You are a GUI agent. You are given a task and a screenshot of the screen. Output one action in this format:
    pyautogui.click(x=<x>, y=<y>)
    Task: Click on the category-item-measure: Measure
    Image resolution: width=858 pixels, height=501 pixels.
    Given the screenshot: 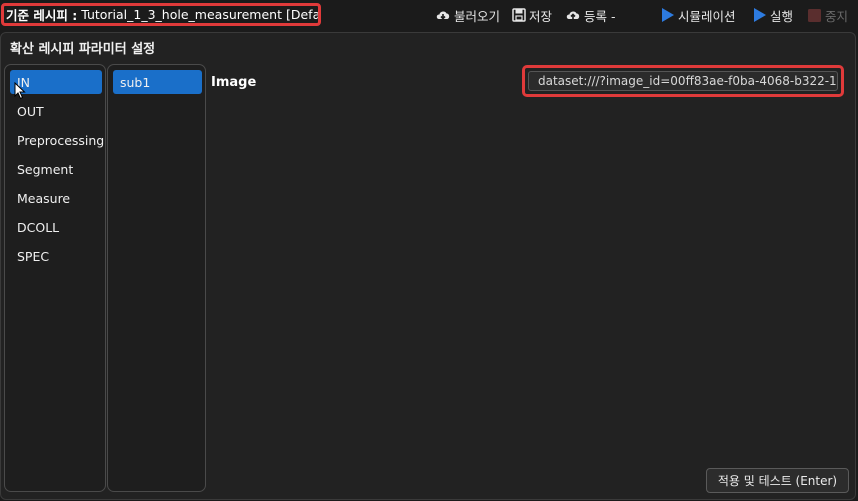 What is the action you would take?
    pyautogui.click(x=56, y=198)
    